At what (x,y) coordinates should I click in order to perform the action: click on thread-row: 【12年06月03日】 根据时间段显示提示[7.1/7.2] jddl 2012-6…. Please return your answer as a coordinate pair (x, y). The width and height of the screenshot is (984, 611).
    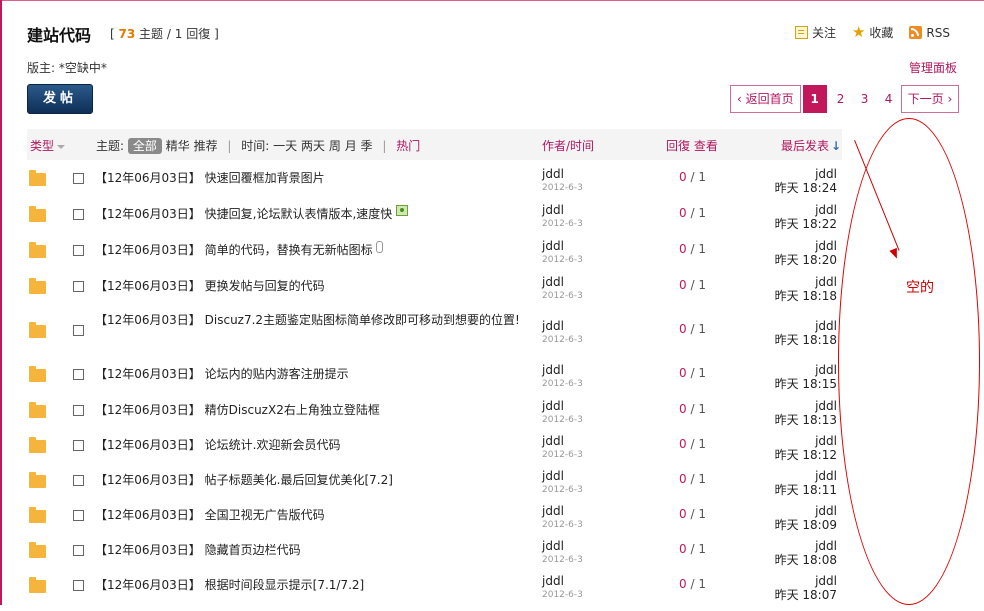
    Looking at the image, I should click on (434, 592).